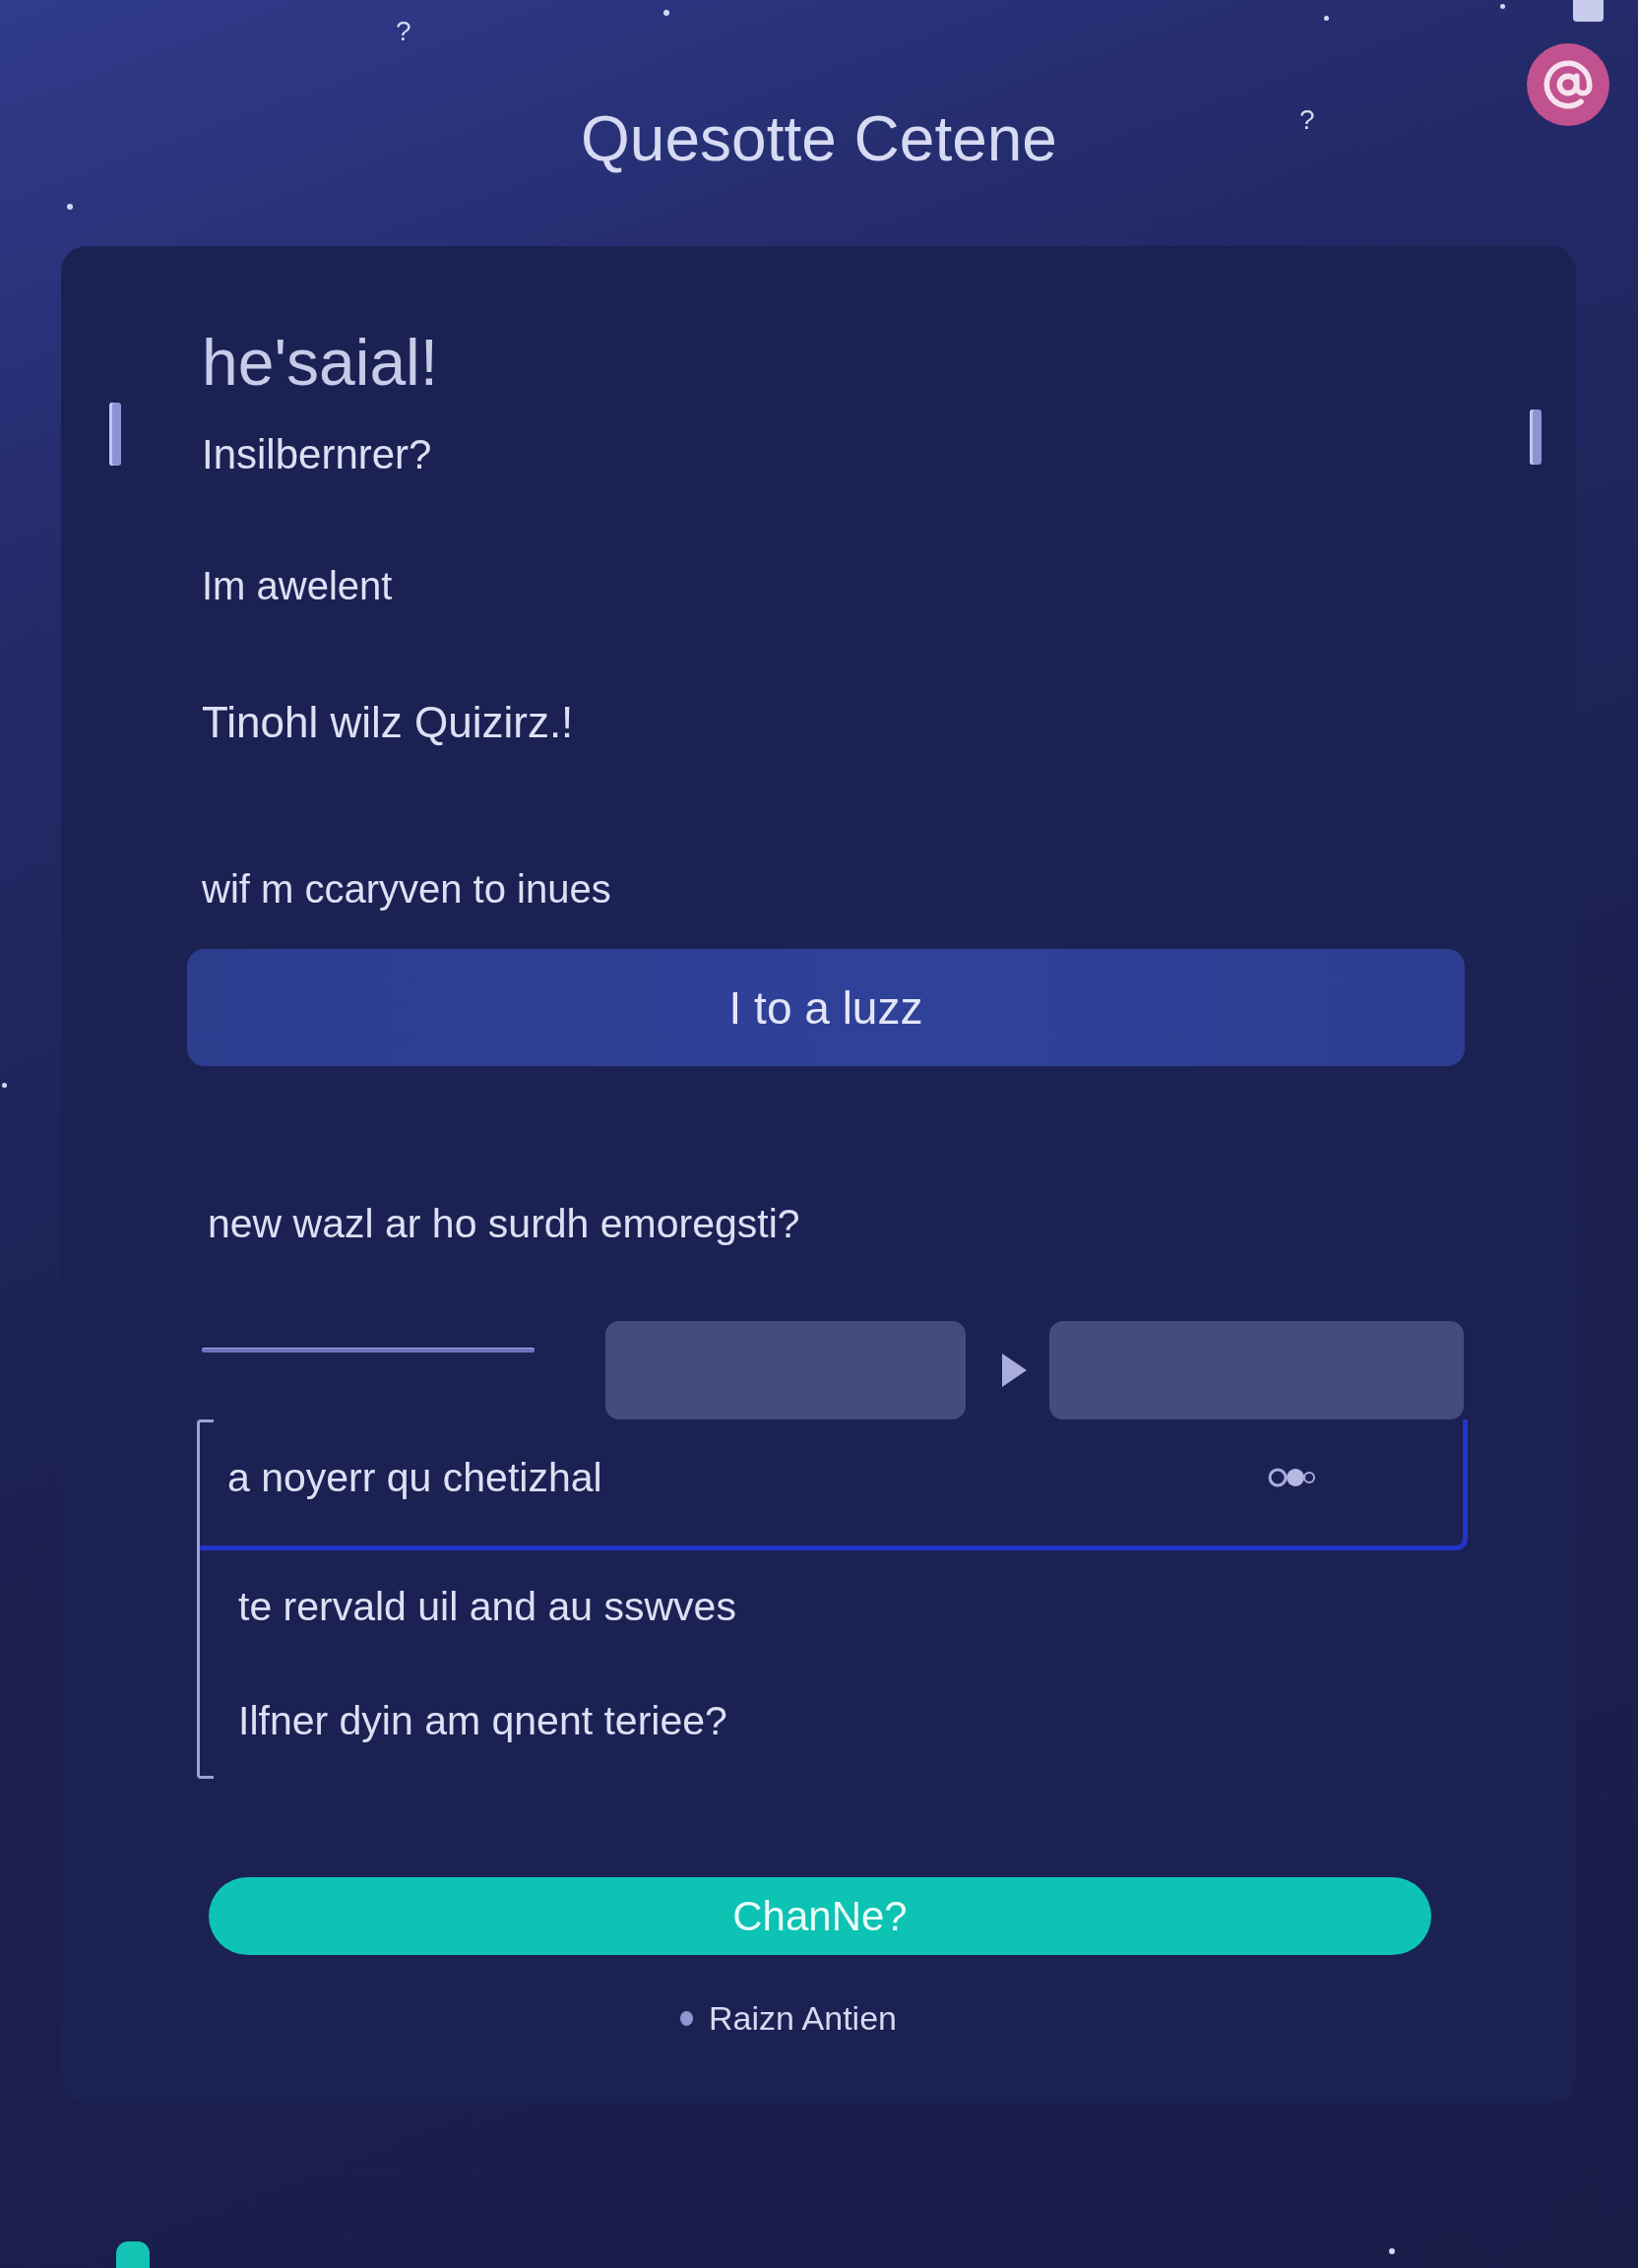 The height and width of the screenshot is (2268, 1638). Describe the element at coordinates (687, 2018) in the screenshot. I see `bullet-dot-icon` at that location.